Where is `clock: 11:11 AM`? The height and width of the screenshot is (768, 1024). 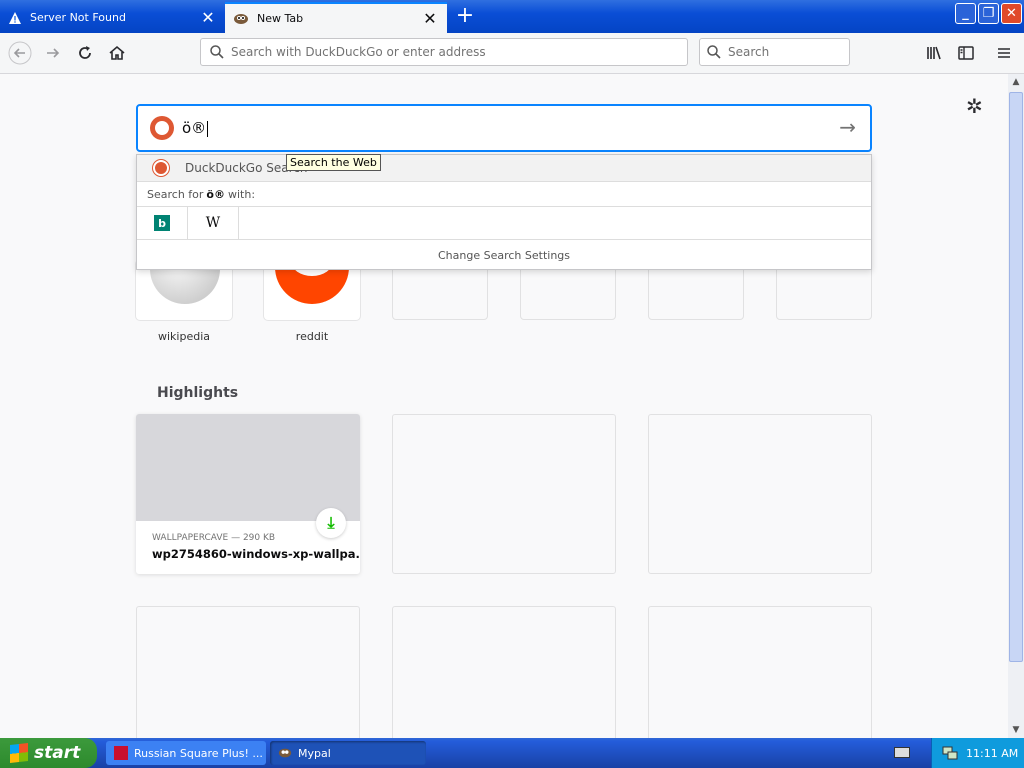
clock: 11:11 AM is located at coordinates (992, 753).